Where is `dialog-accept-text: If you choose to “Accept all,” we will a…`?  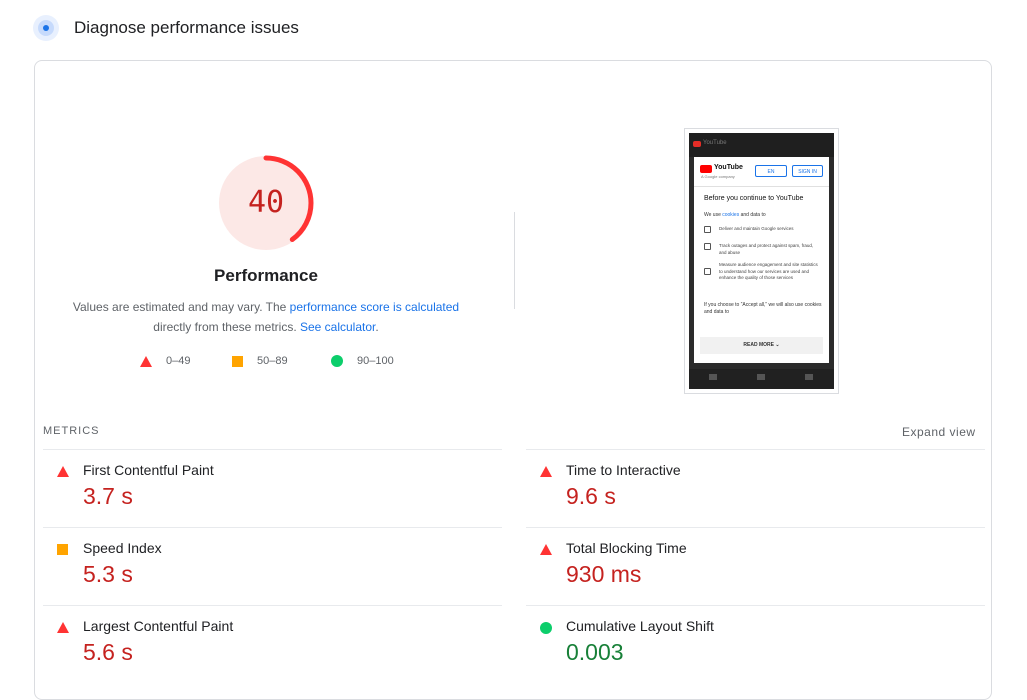
dialog-accept-text: If you choose to “Accept all,” we will a… is located at coordinates (763, 308).